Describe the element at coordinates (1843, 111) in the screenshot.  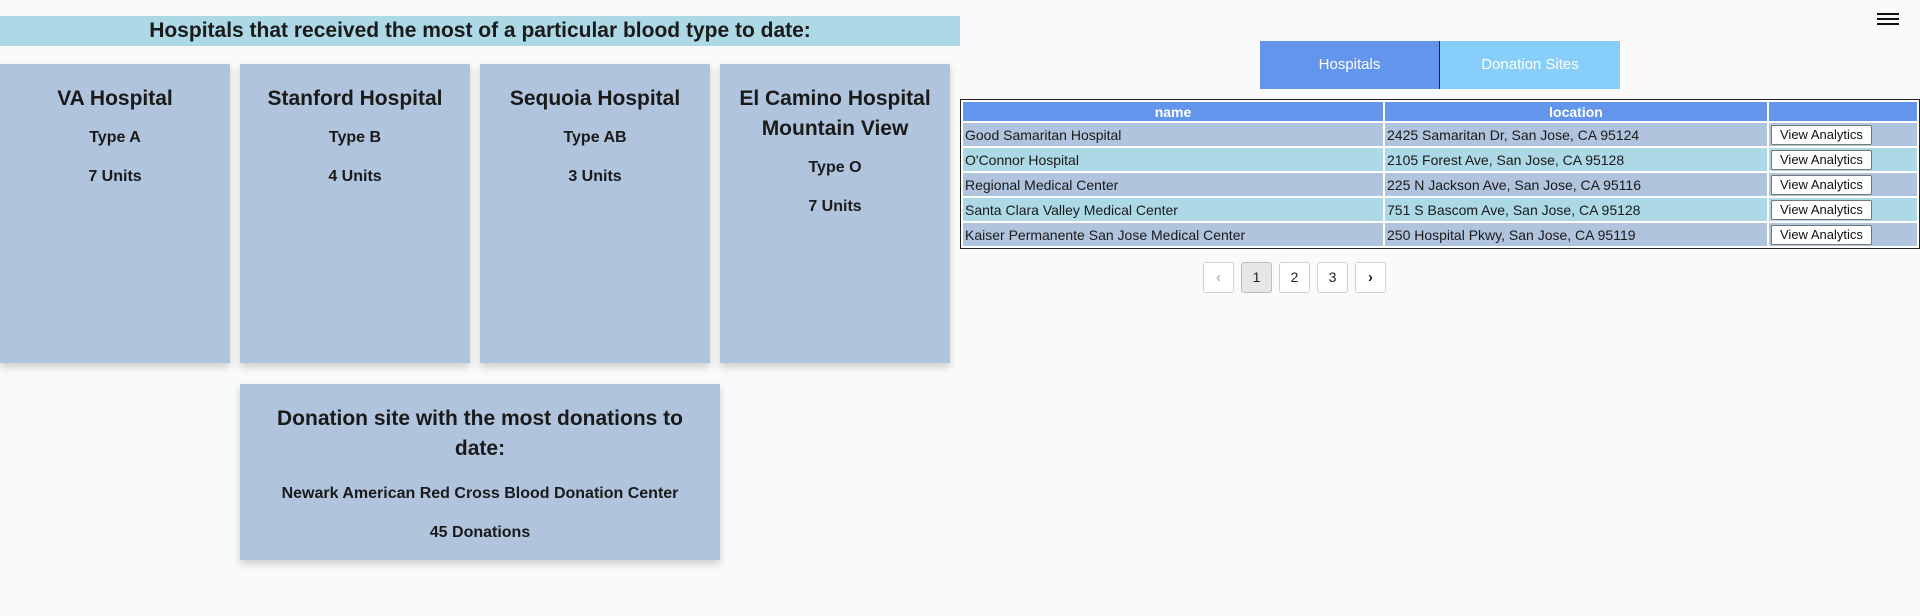
I see `column-header-actions` at that location.